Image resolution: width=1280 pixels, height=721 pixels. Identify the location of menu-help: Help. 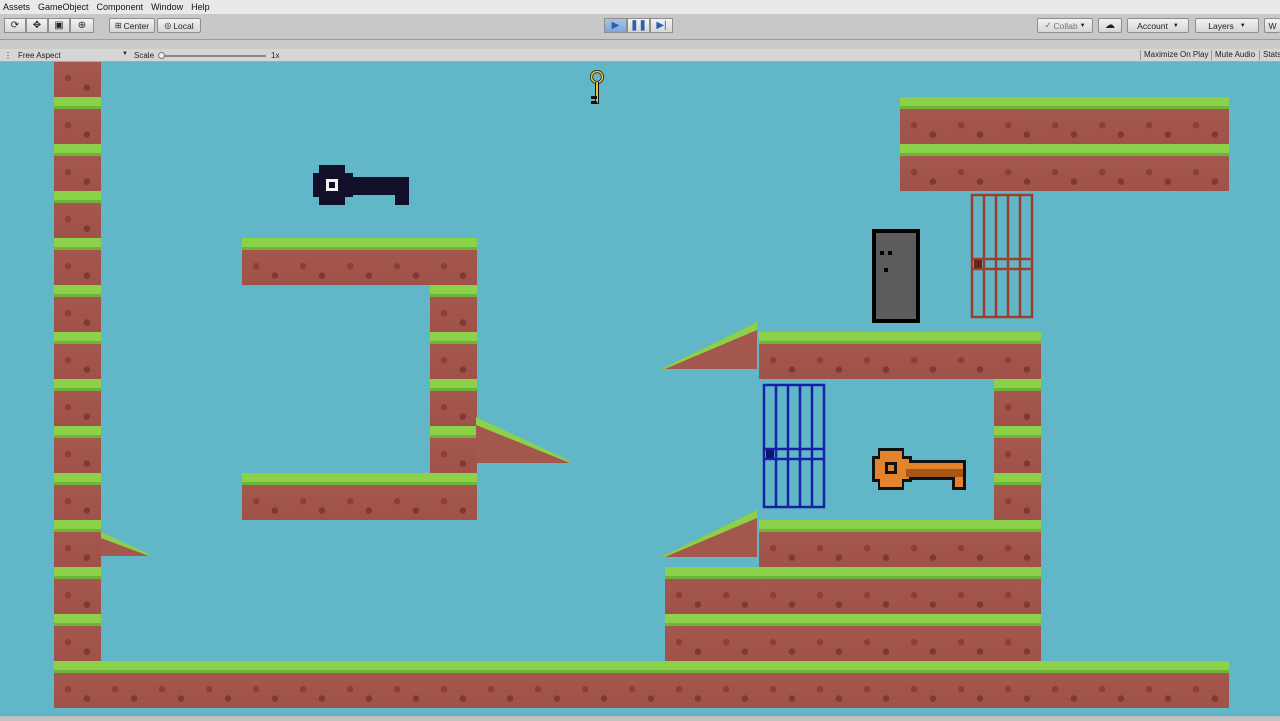
(200, 7).